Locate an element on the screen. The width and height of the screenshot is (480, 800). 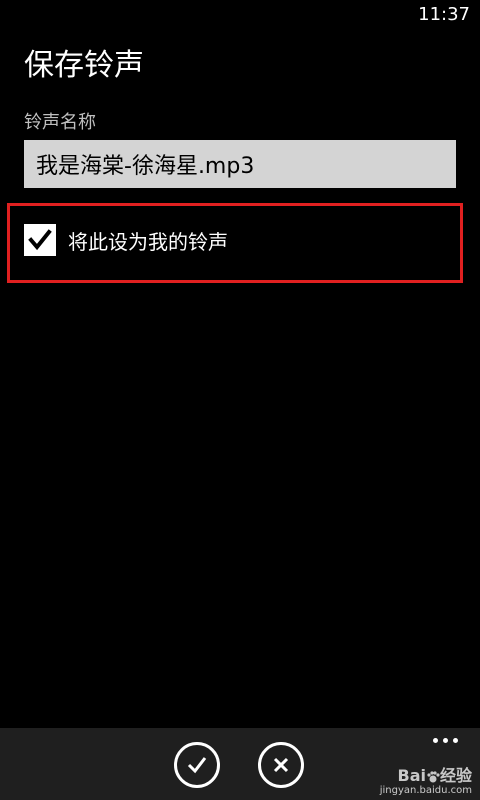
close-icon is located at coordinates (281, 765).